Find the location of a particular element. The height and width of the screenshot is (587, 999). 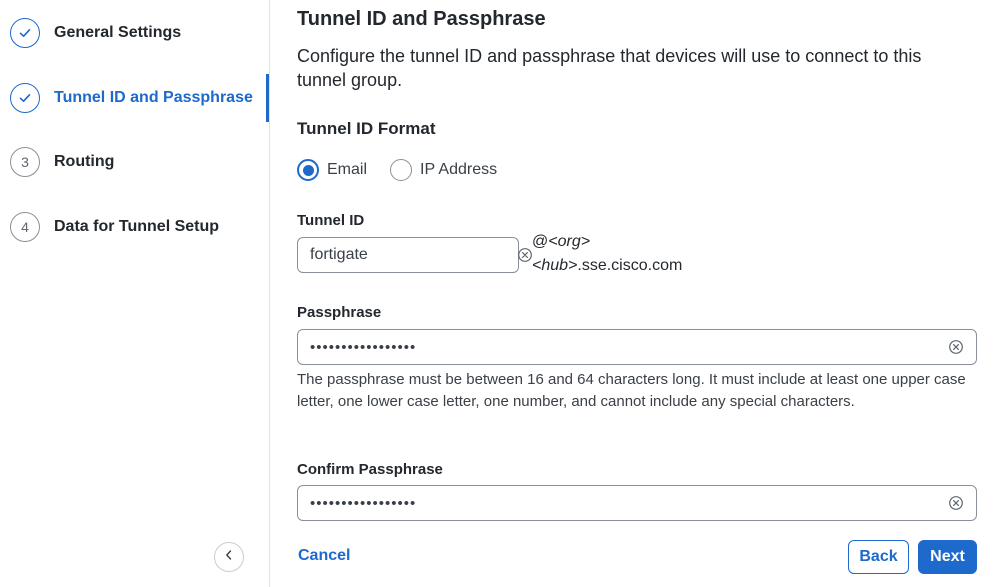

tunnel-id-input is located at coordinates (413, 255).